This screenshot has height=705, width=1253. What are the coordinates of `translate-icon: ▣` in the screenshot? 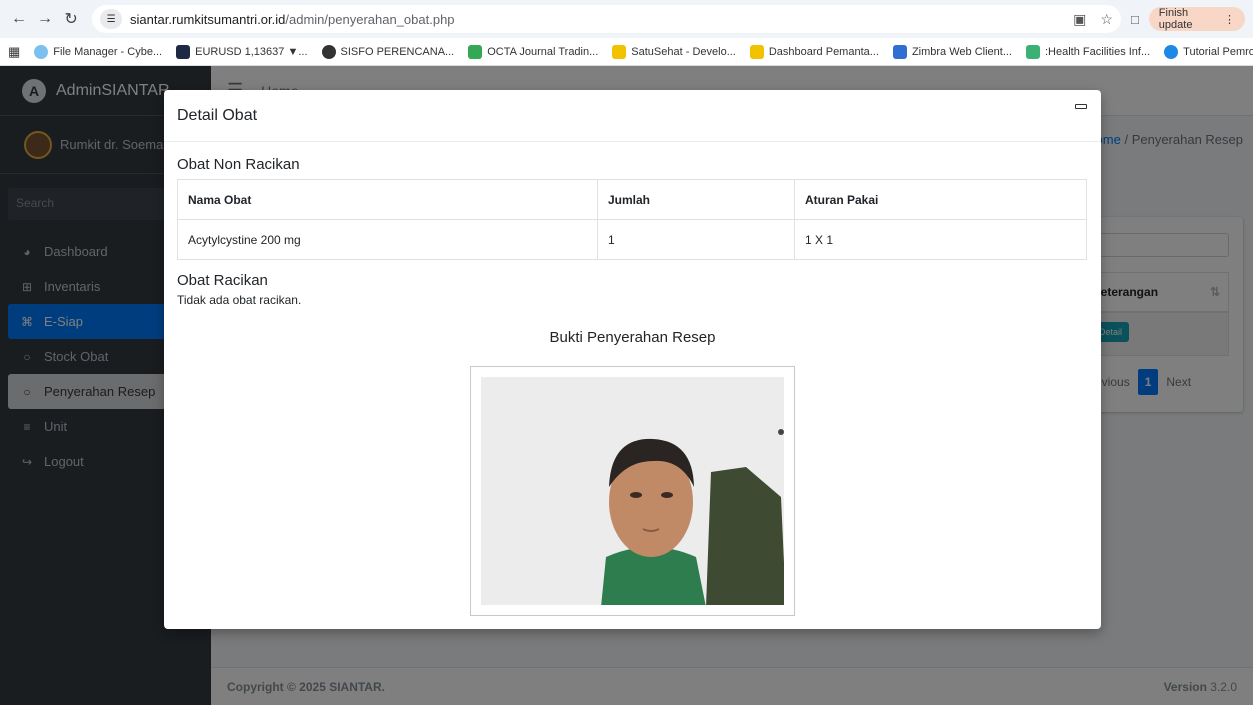 It's located at (1079, 19).